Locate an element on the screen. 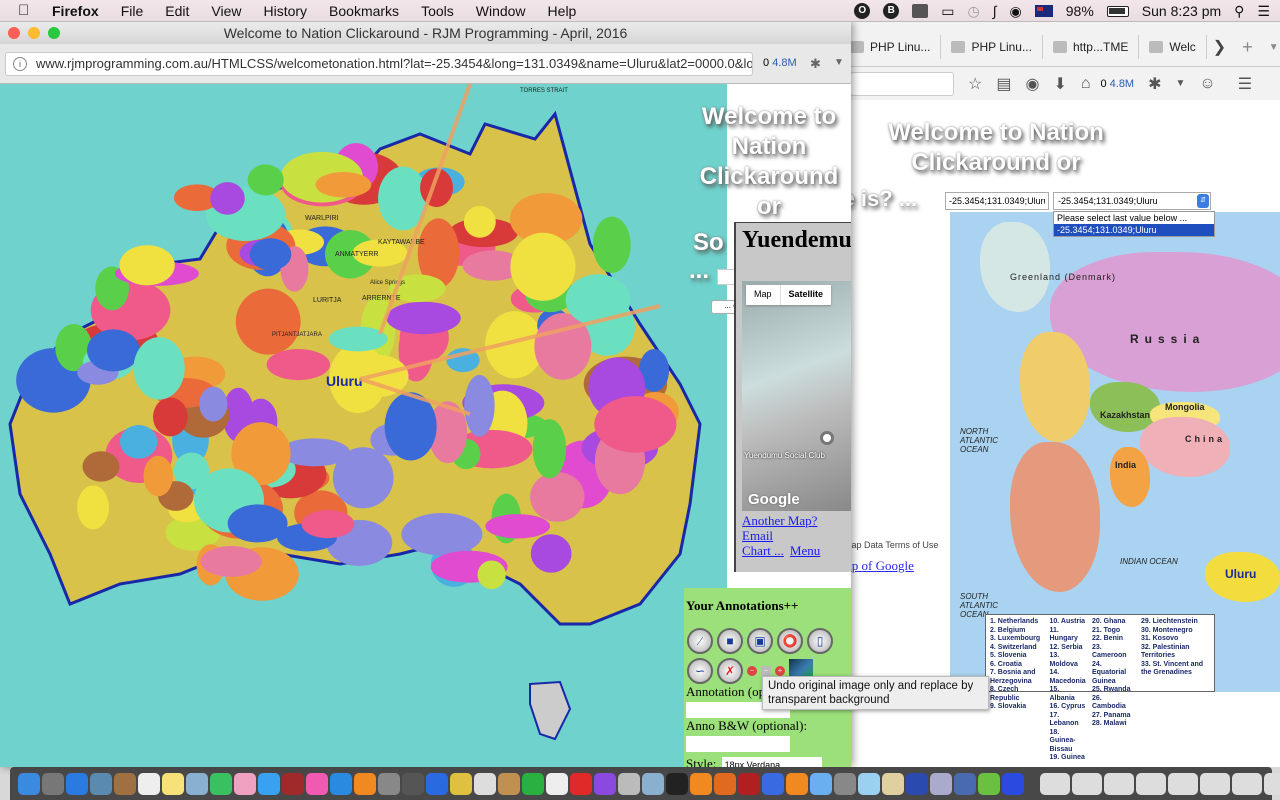 The height and width of the screenshot is (800, 1280). time-machine-icon: ◷ is located at coordinates (973, 11).